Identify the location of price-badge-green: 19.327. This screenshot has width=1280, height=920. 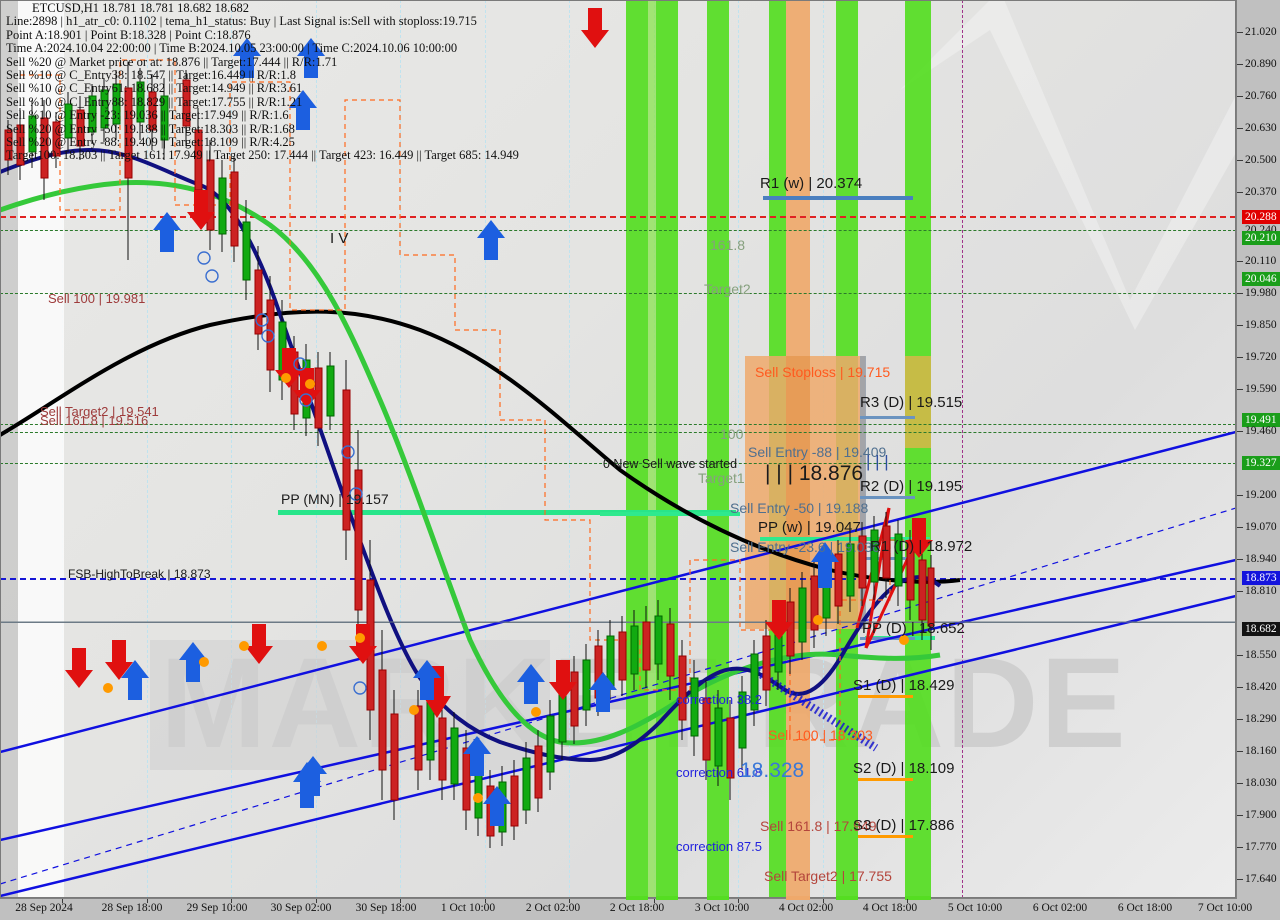
(1261, 463).